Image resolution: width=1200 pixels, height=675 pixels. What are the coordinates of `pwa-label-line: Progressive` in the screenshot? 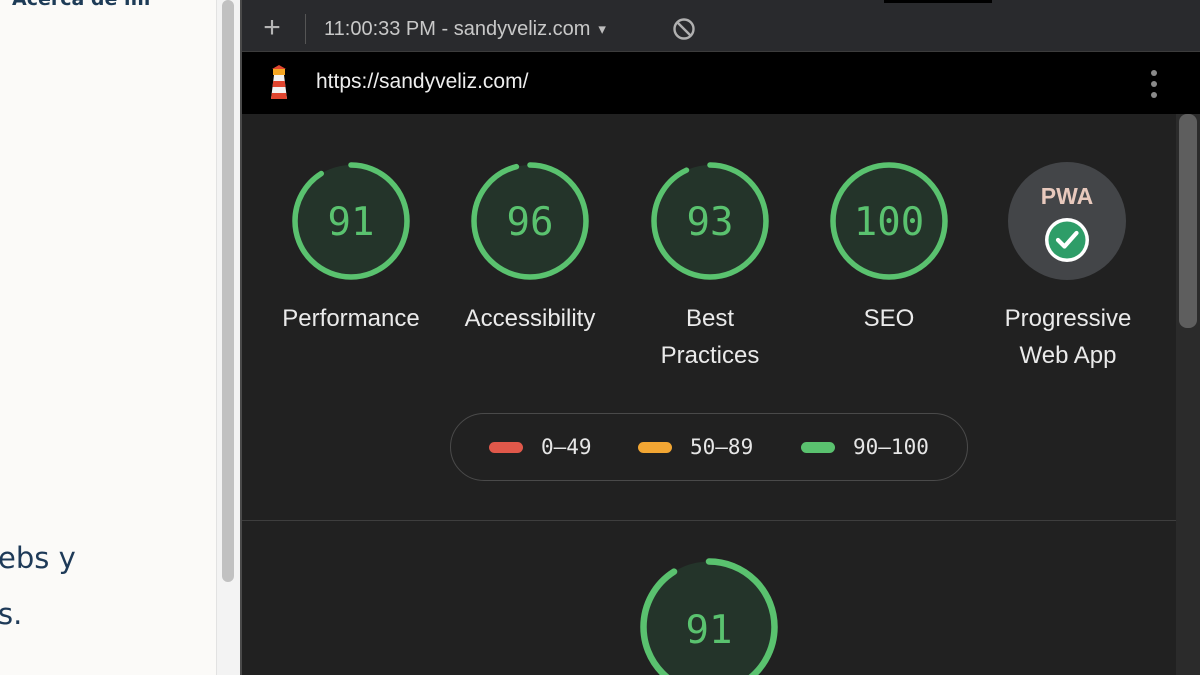 It's located at (1068, 318).